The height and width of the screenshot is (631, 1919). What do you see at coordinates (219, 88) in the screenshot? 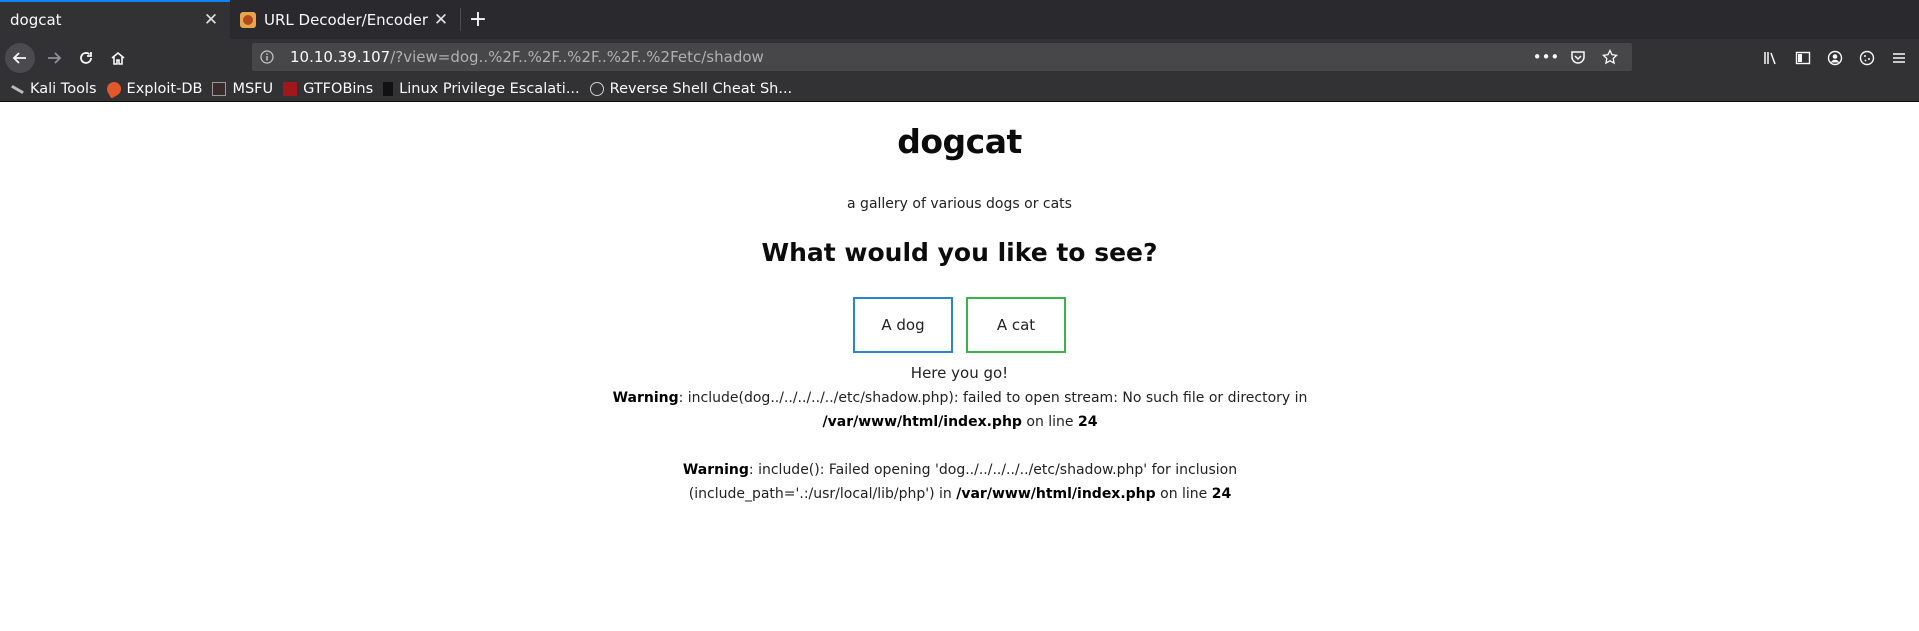
I see `msfu-icon` at bounding box center [219, 88].